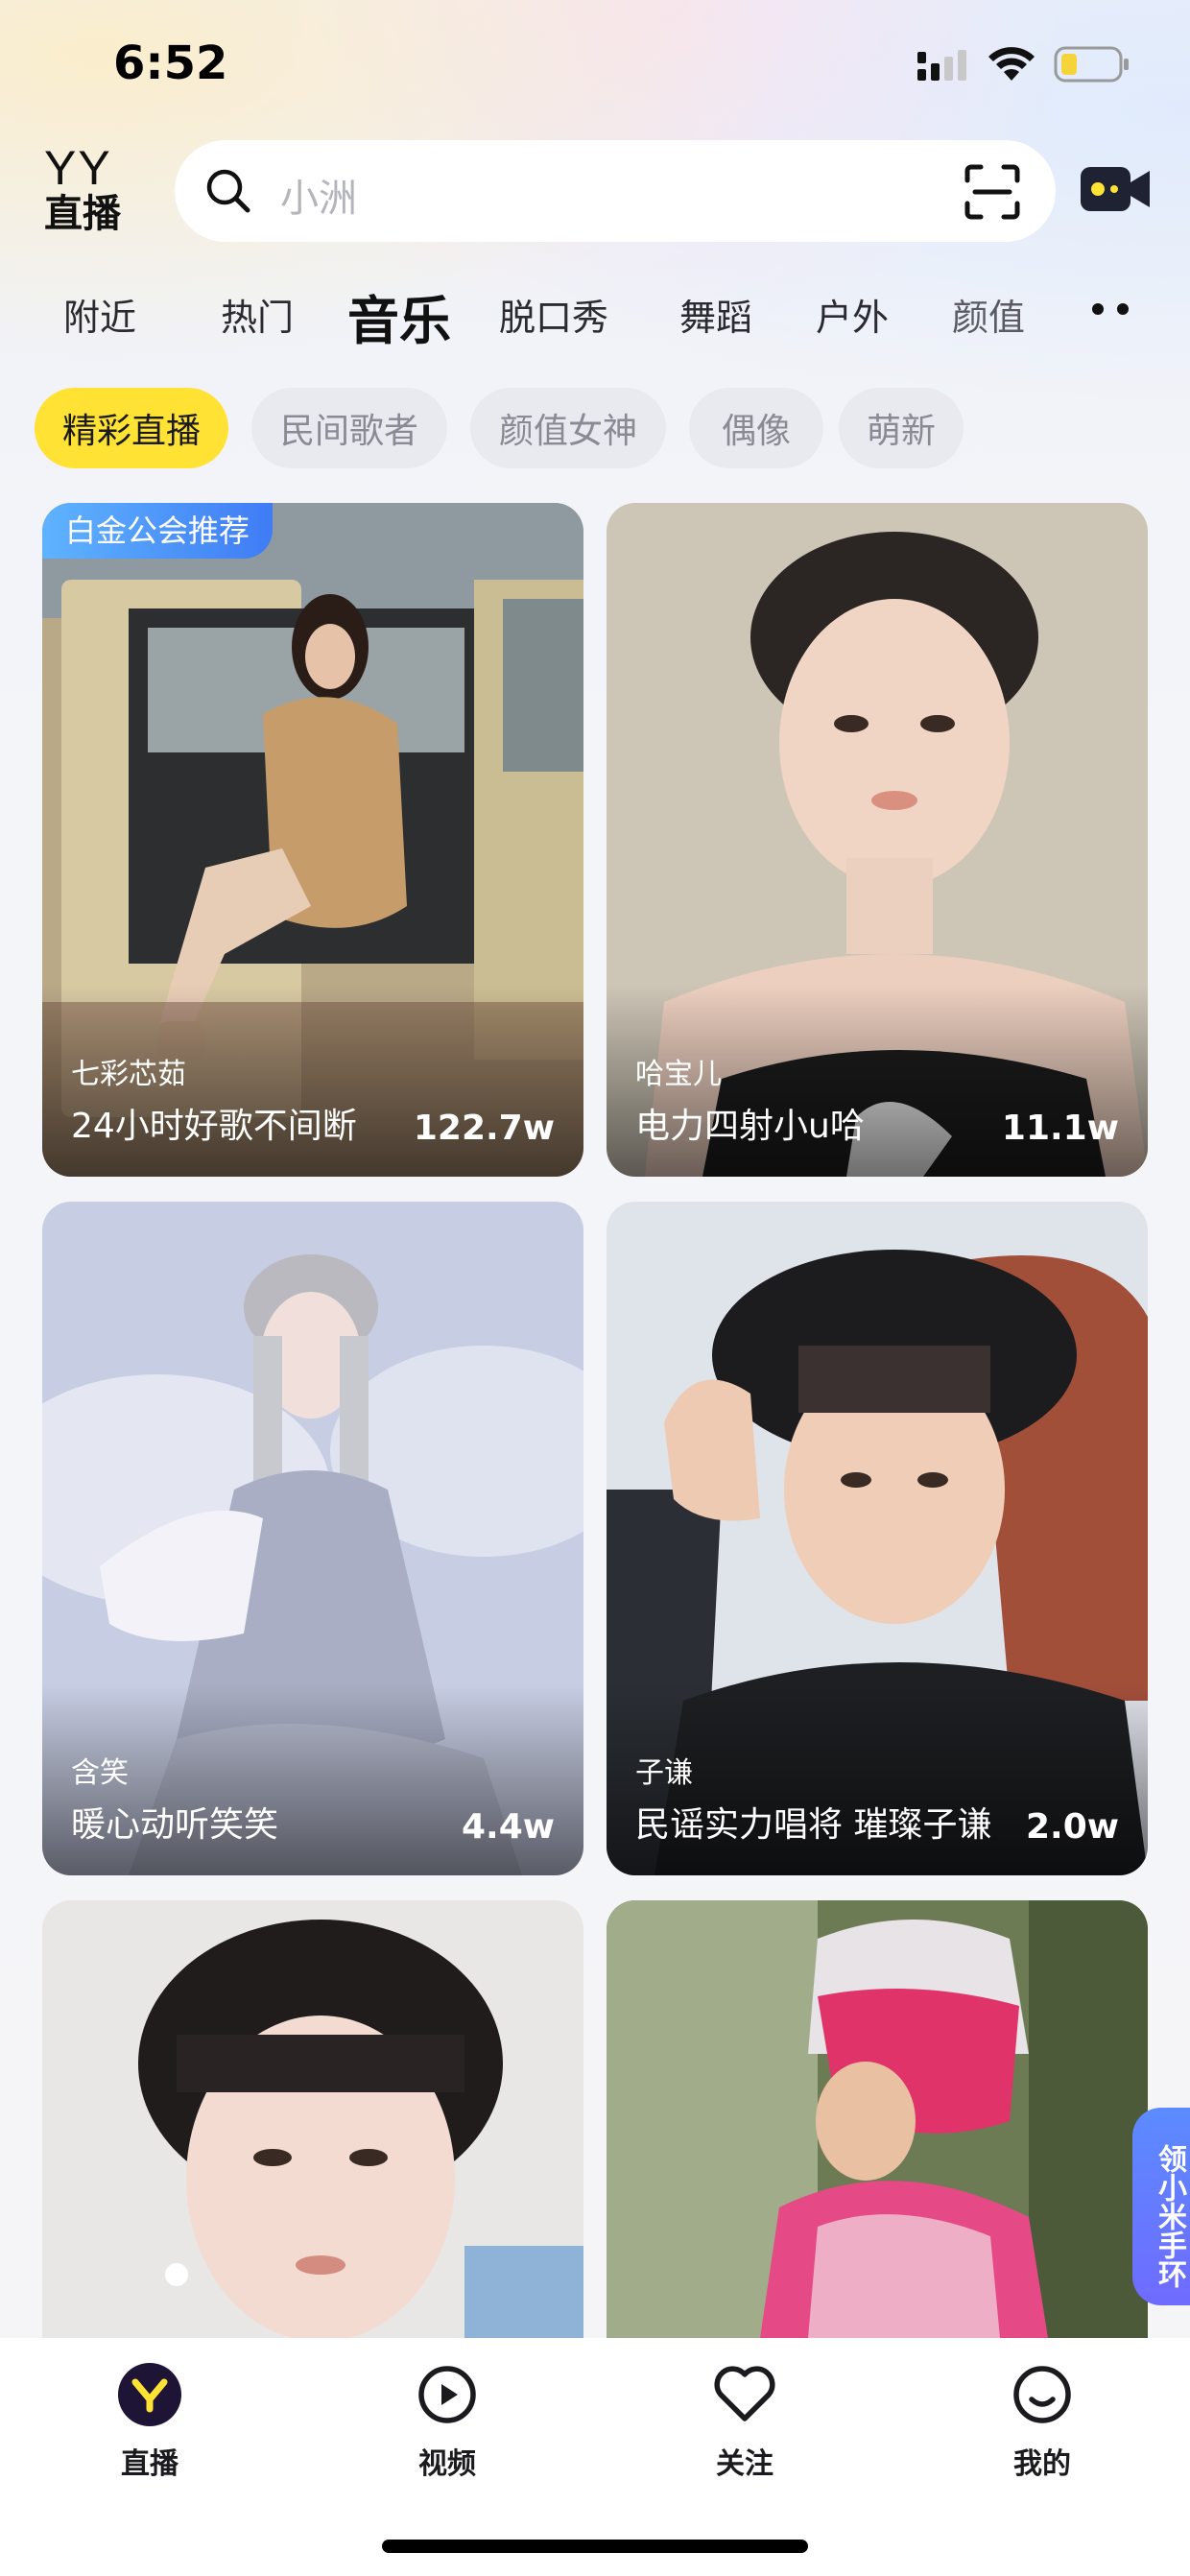 Image resolution: width=1190 pixels, height=2576 pixels. What do you see at coordinates (664, 1773) in the screenshot?
I see `anchor-name: 子谦` at bounding box center [664, 1773].